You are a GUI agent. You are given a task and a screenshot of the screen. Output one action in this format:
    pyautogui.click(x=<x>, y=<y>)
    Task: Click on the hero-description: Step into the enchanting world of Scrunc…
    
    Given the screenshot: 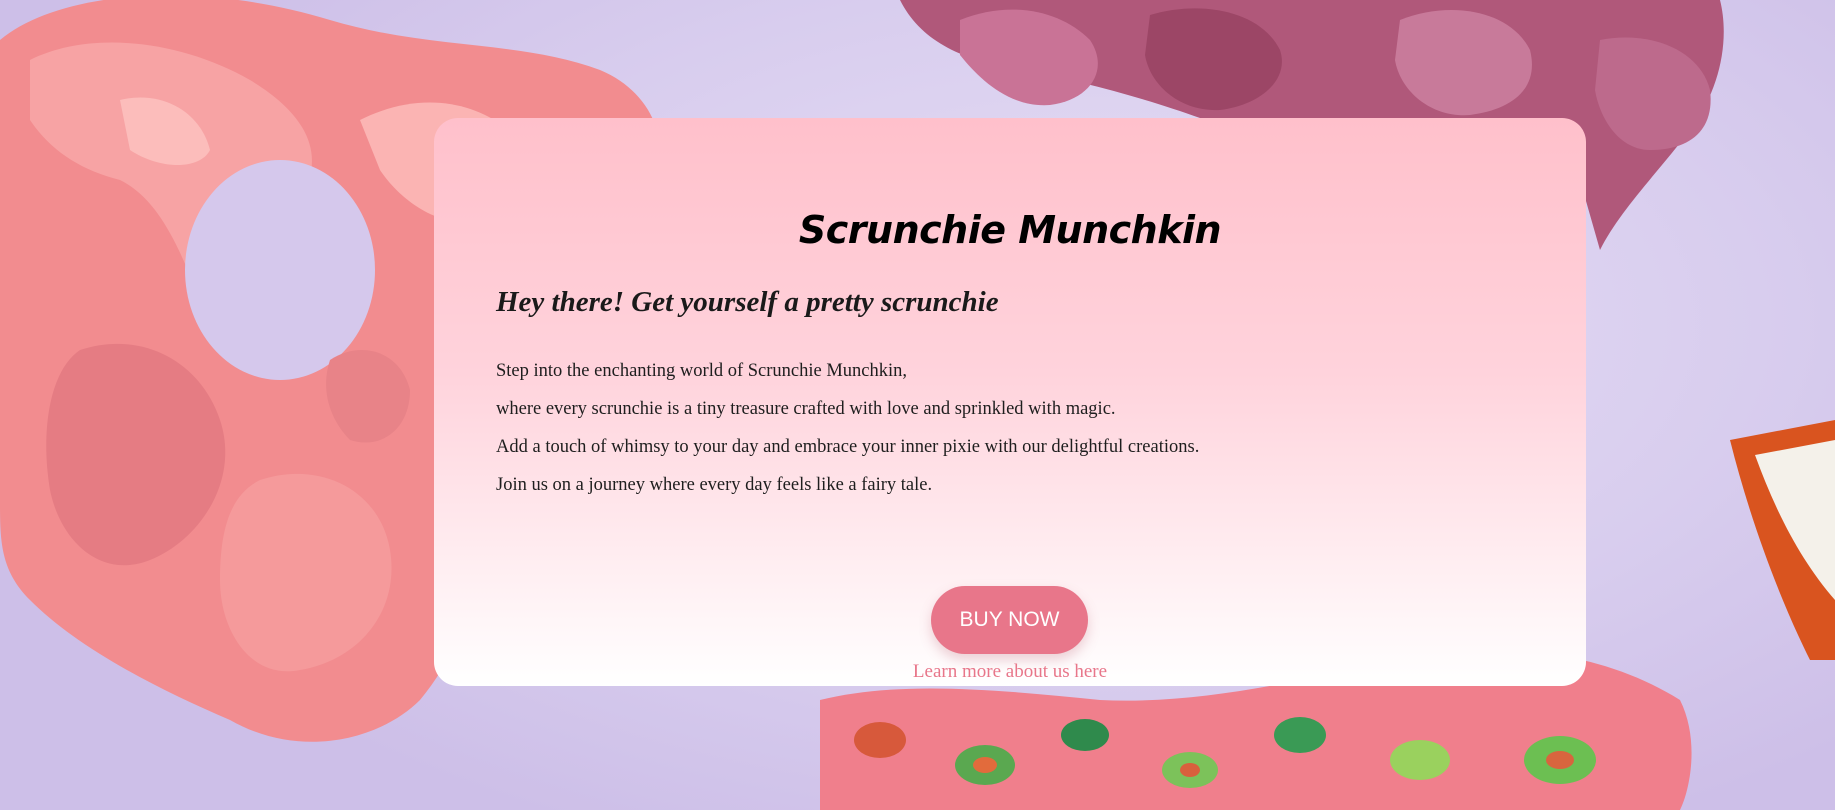 What is the action you would take?
    pyautogui.click(x=847, y=428)
    